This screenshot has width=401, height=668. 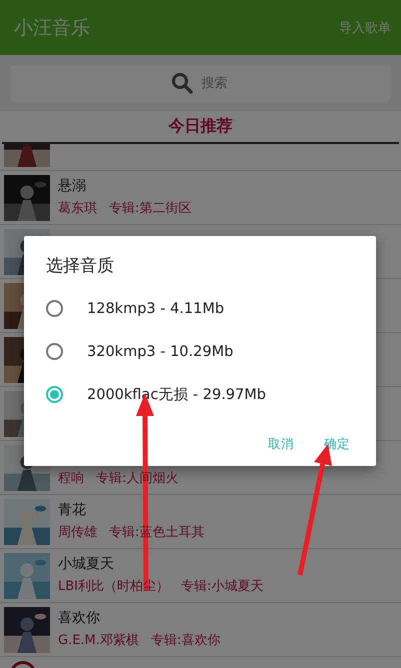 I want to click on artist-name: 周传雄, so click(x=77, y=532).